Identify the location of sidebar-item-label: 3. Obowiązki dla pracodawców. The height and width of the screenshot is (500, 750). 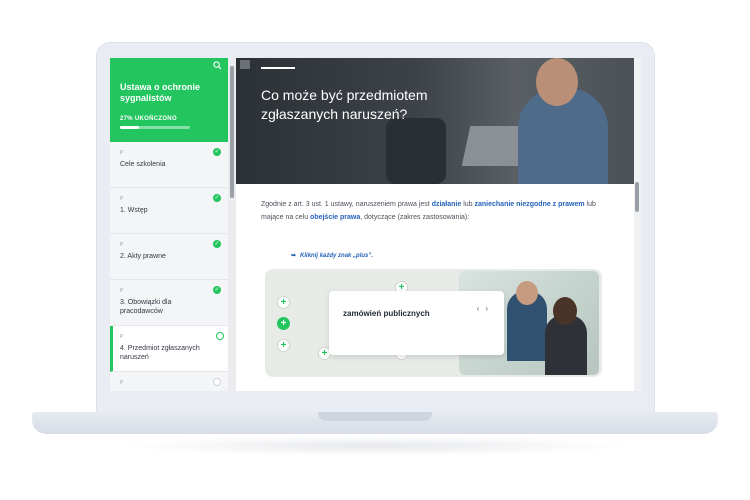
(146, 307).